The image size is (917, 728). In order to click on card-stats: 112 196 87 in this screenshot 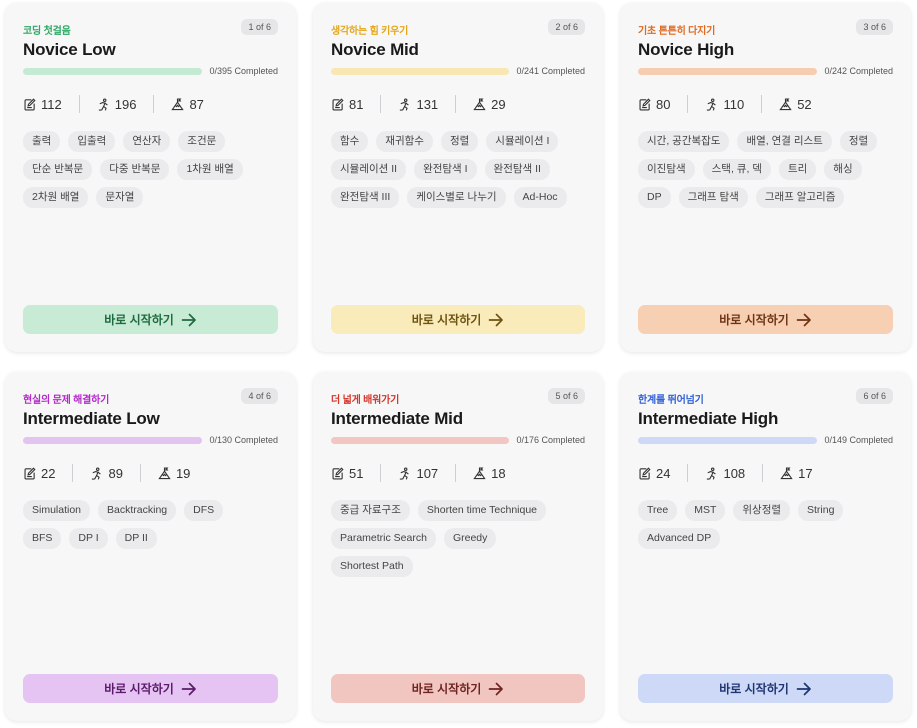, I will do `click(113, 104)`.